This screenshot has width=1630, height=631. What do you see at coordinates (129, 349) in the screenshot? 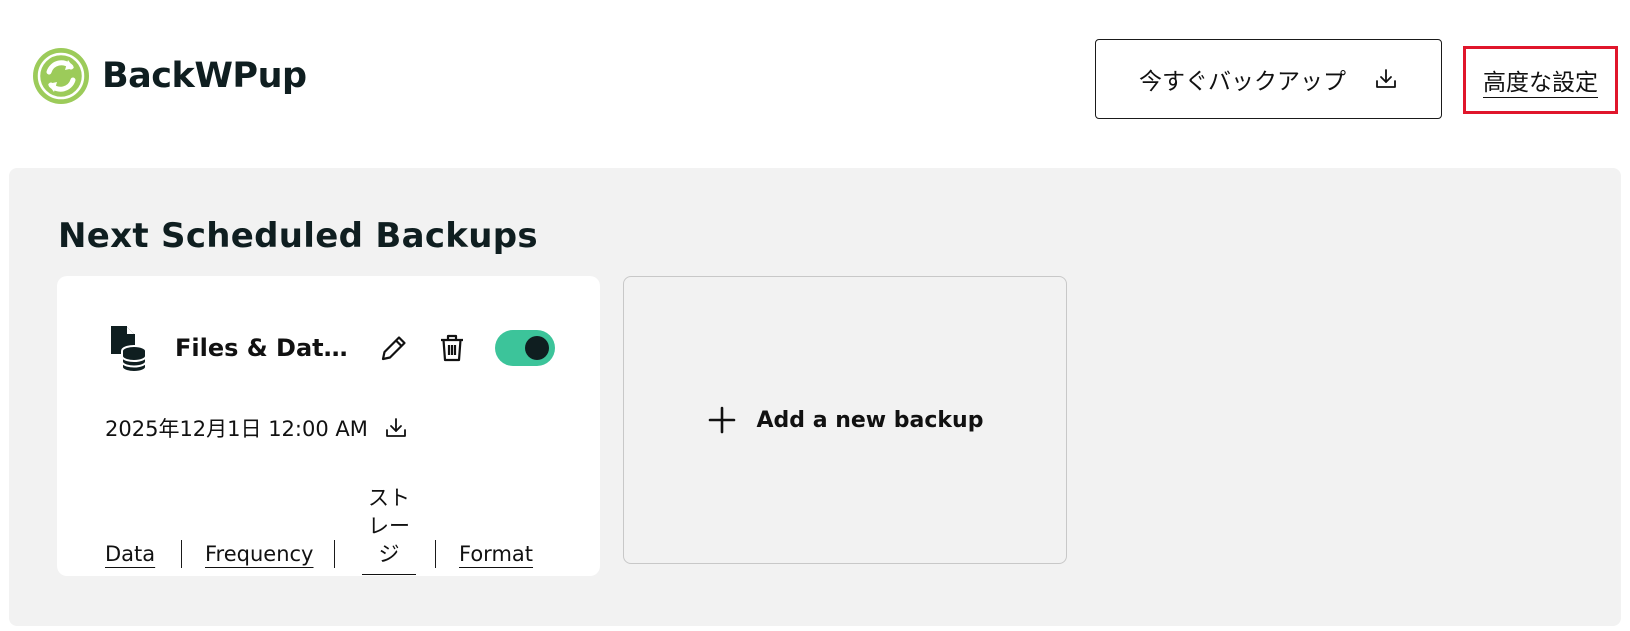
I see `file-database-icon` at bounding box center [129, 349].